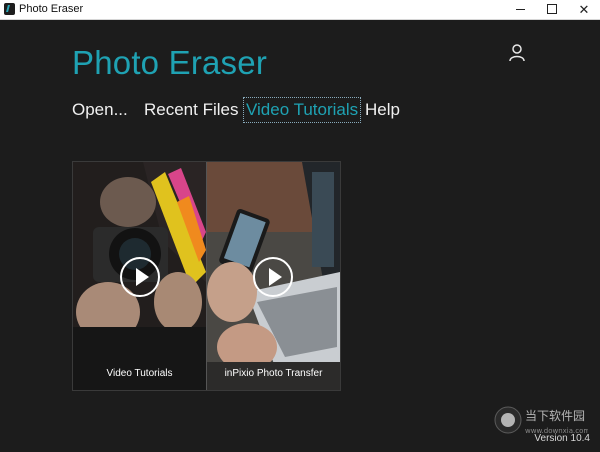 This screenshot has height=452, width=600. I want to click on close-button: ✕, so click(584, 9).